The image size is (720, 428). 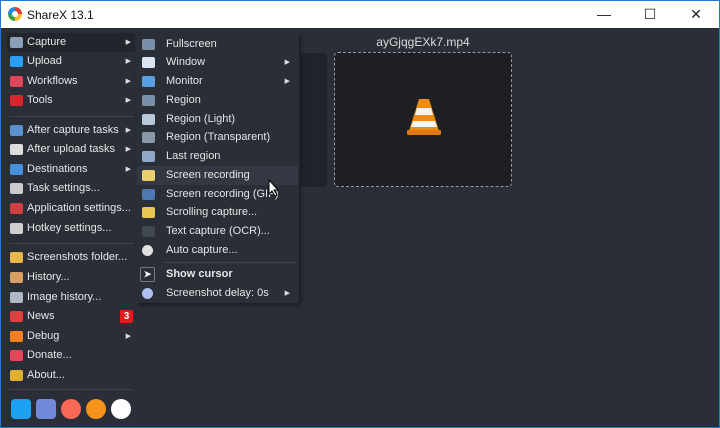 What do you see at coordinates (46, 409) in the screenshot?
I see `discord-icon` at bounding box center [46, 409].